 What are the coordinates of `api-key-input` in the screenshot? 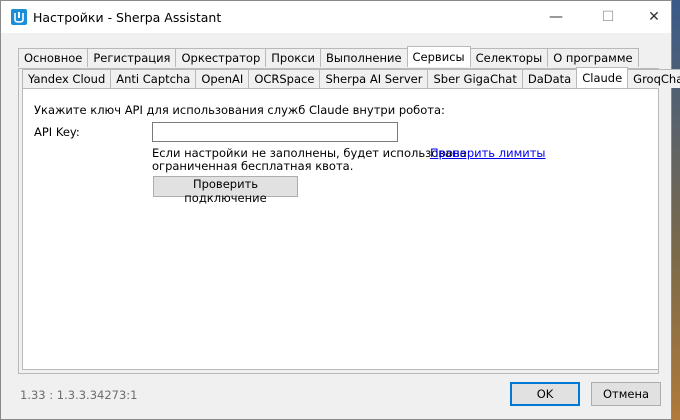 It's located at (275, 132).